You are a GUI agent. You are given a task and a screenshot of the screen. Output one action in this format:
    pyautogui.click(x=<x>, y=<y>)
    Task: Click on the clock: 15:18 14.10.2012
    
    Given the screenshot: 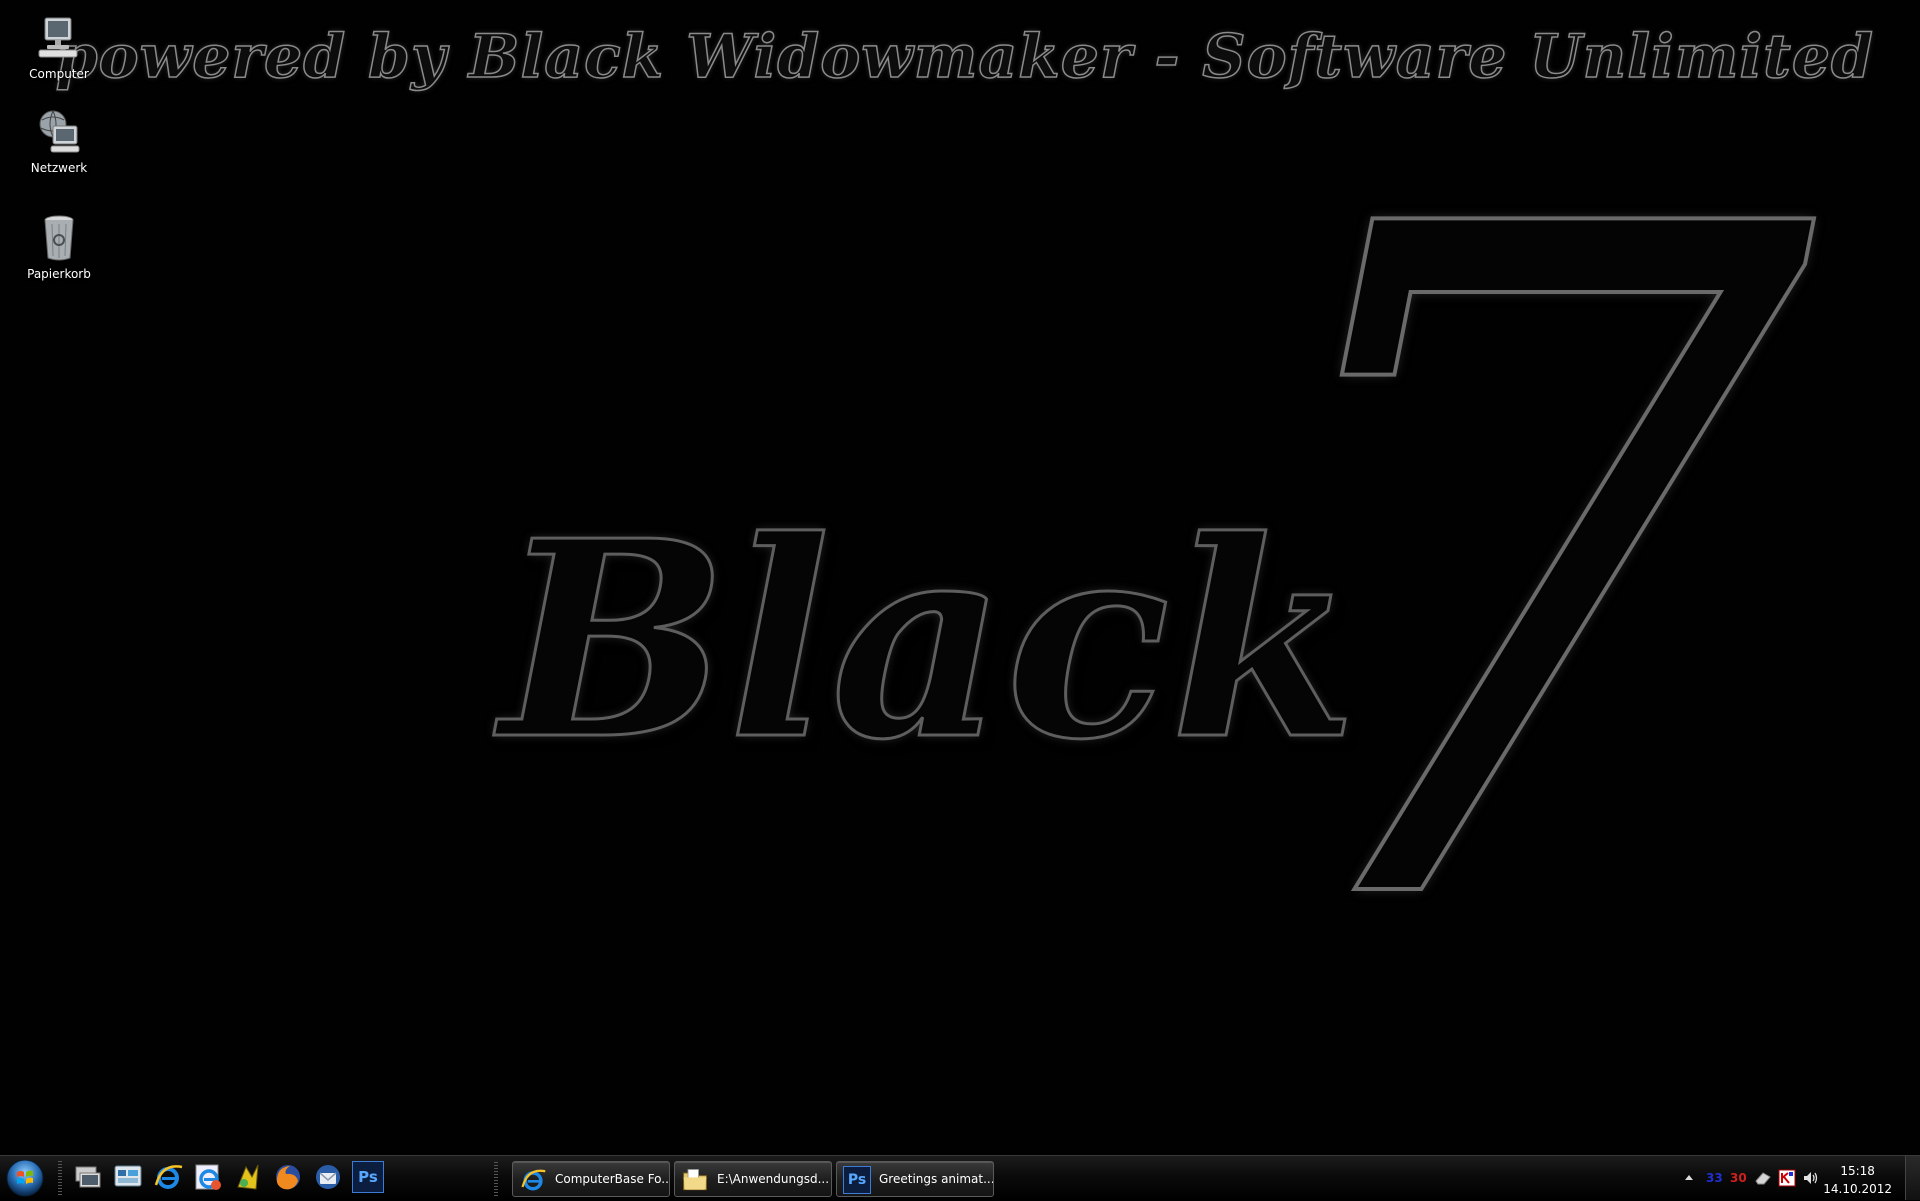 What is the action you would take?
    pyautogui.click(x=1857, y=1180)
    